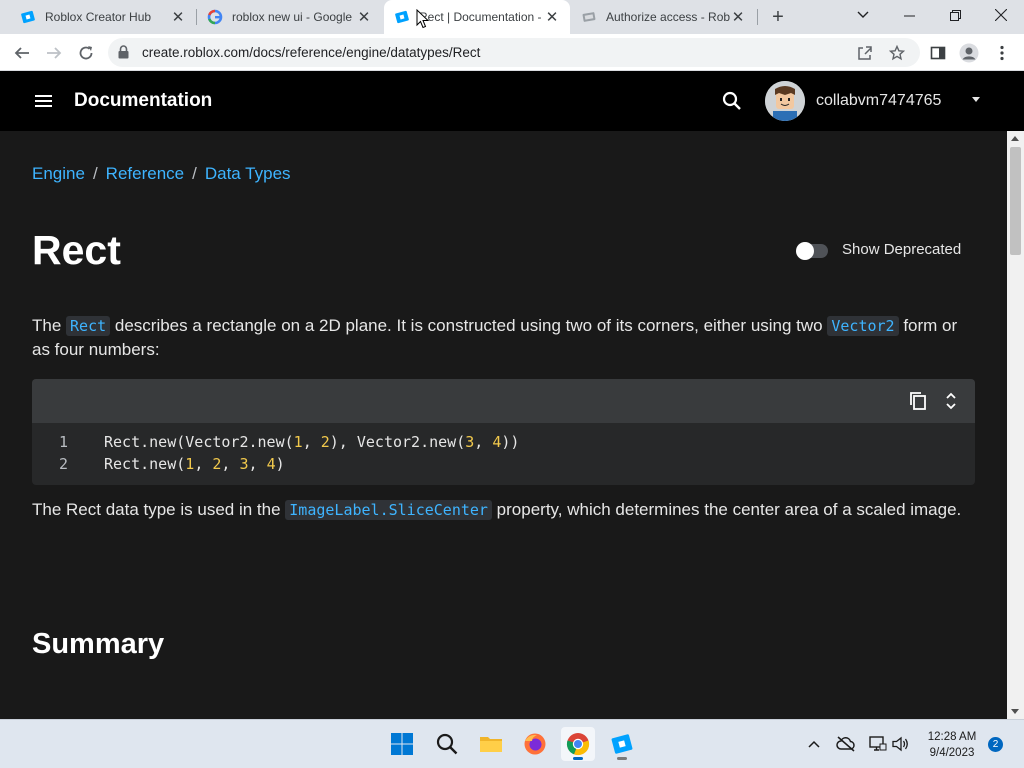 The width and height of the screenshot is (1024, 768). I want to click on windows-icon, so click(402, 744).